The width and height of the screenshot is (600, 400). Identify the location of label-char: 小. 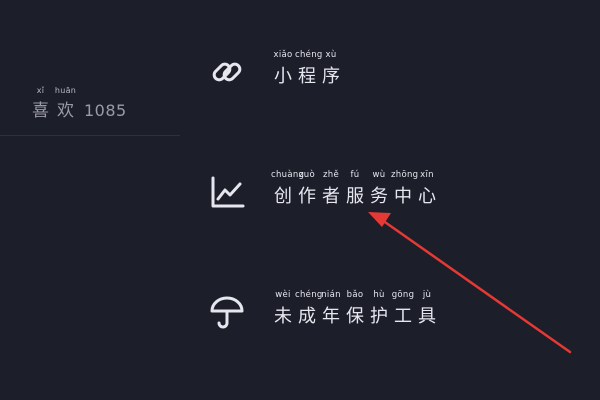
(283, 76).